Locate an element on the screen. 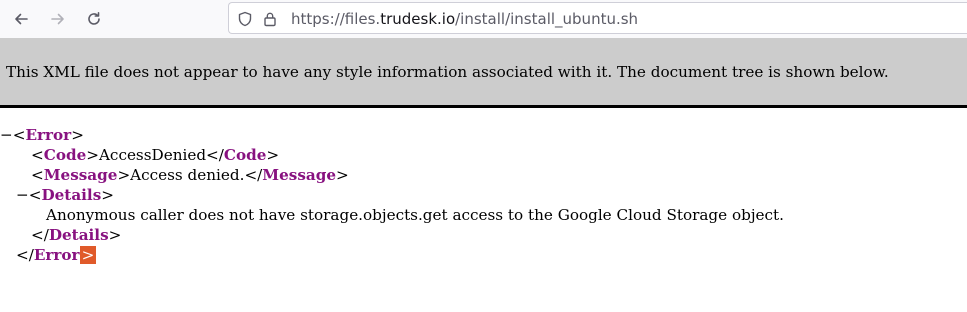 The image size is (967, 312). message-value: Access denied. is located at coordinates (187, 175).